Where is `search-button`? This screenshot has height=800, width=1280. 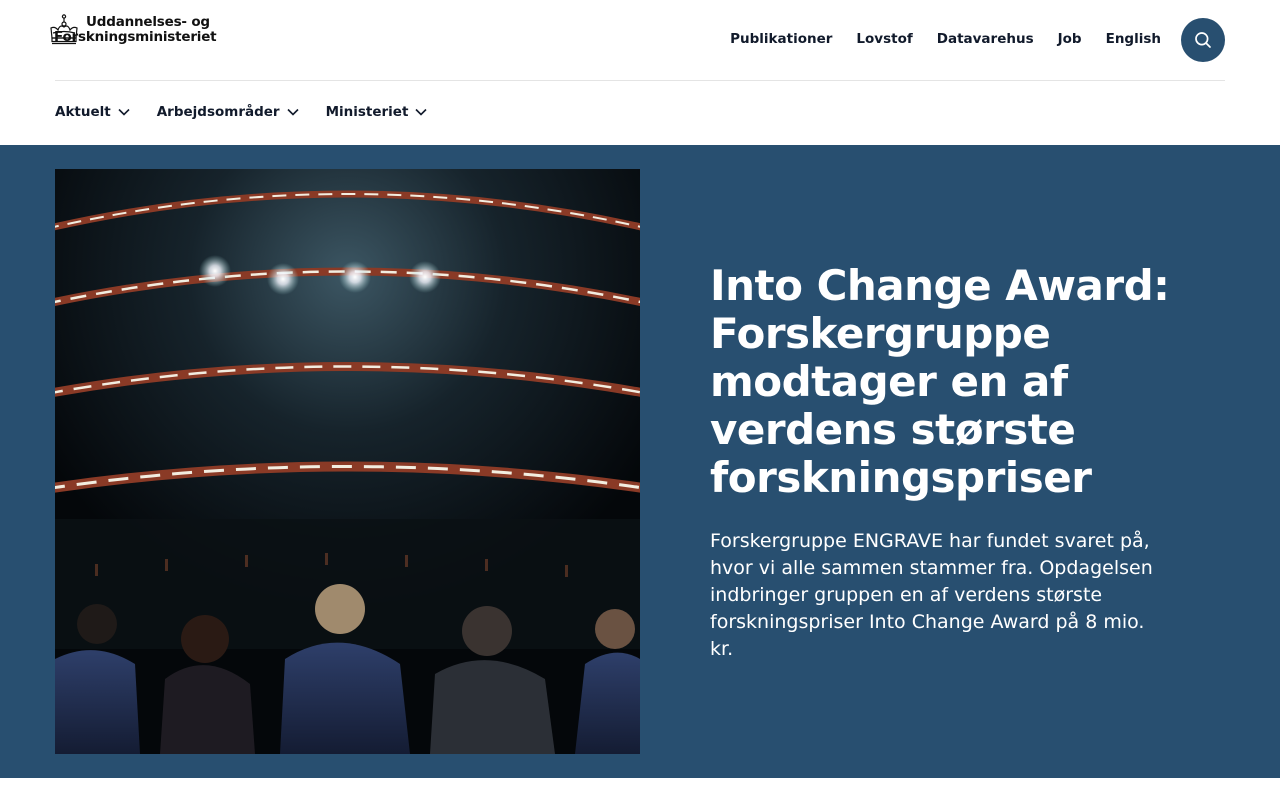
search-button is located at coordinates (1203, 40).